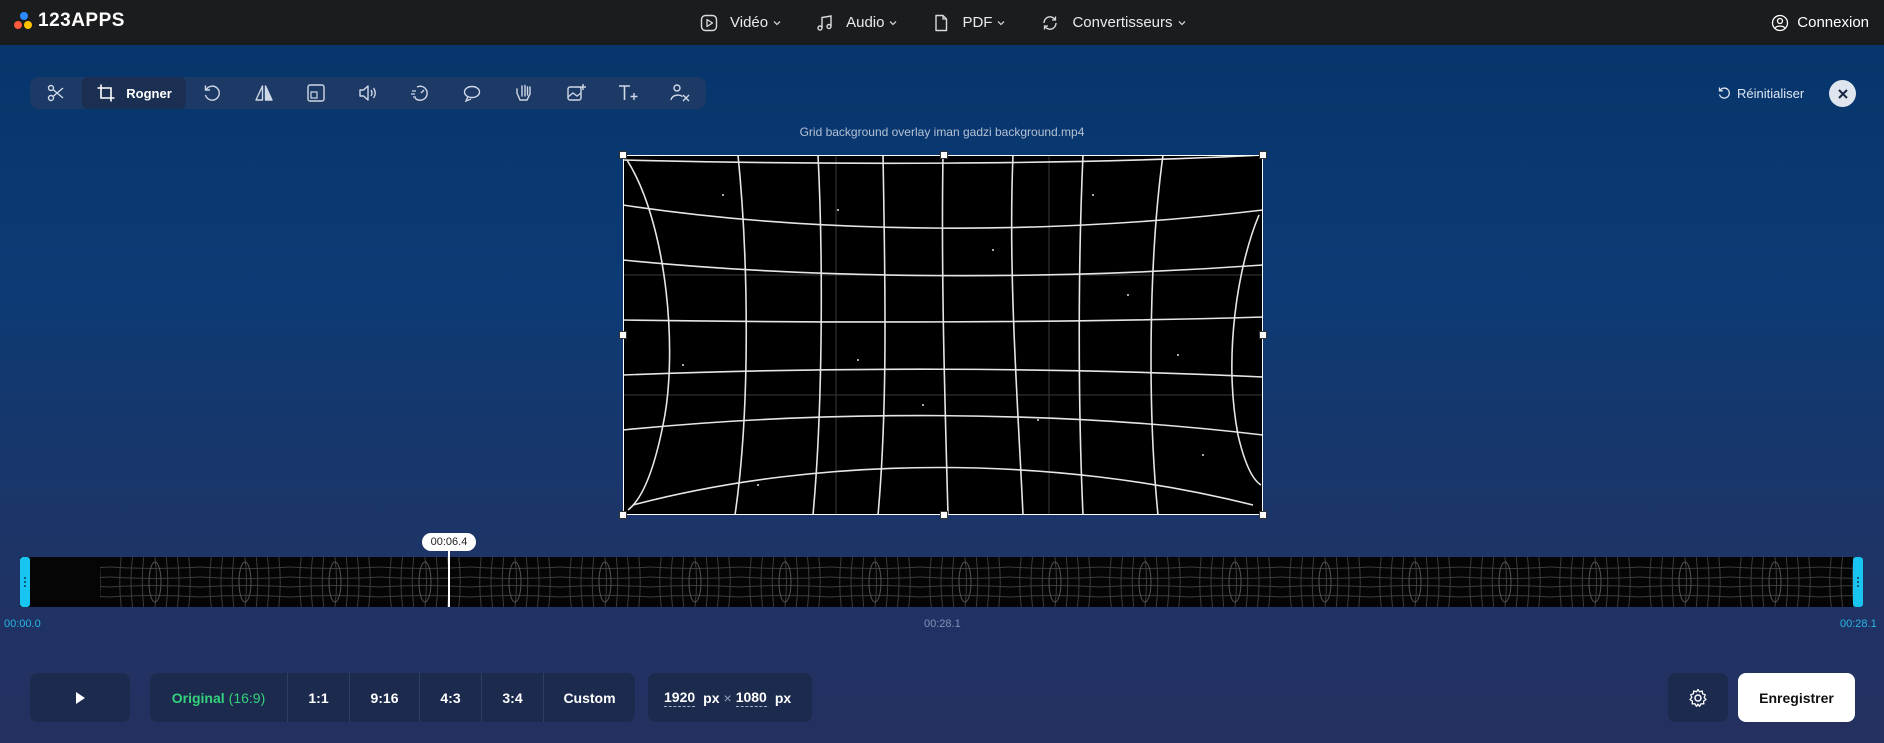  I want to click on crop-handle-top, so click(944, 155).